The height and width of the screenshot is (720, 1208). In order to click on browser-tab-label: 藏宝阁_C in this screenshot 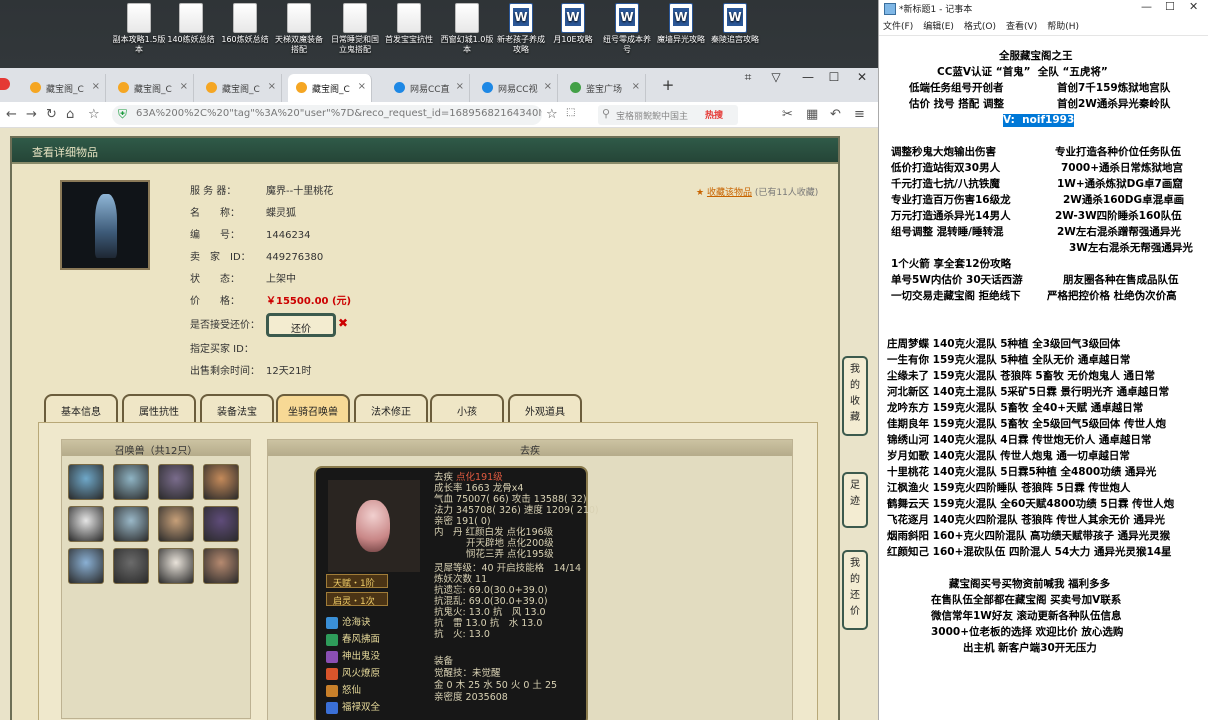, I will do `click(65, 90)`.